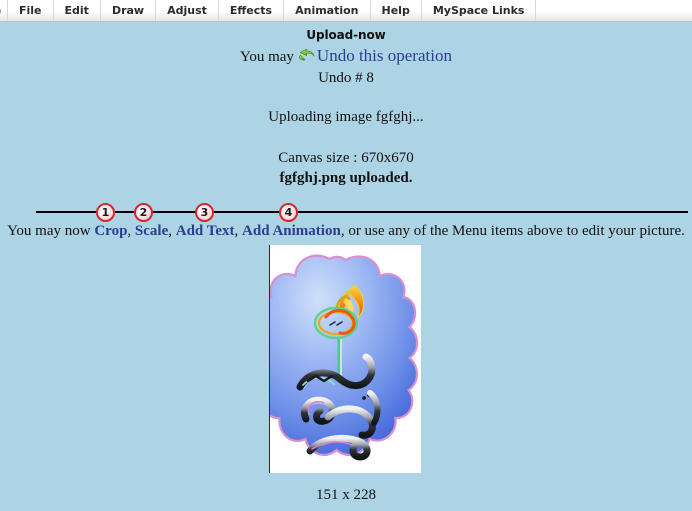 The image size is (692, 511). I want to click on menu-bar-filler, so click(614, 10).